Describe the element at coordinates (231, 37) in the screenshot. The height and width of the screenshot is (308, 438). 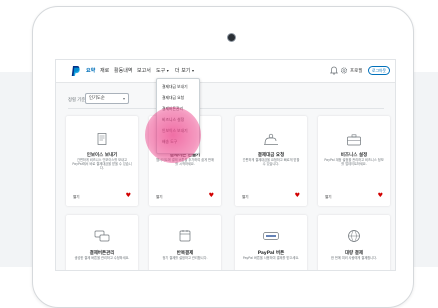
I see `camera-icon` at that location.